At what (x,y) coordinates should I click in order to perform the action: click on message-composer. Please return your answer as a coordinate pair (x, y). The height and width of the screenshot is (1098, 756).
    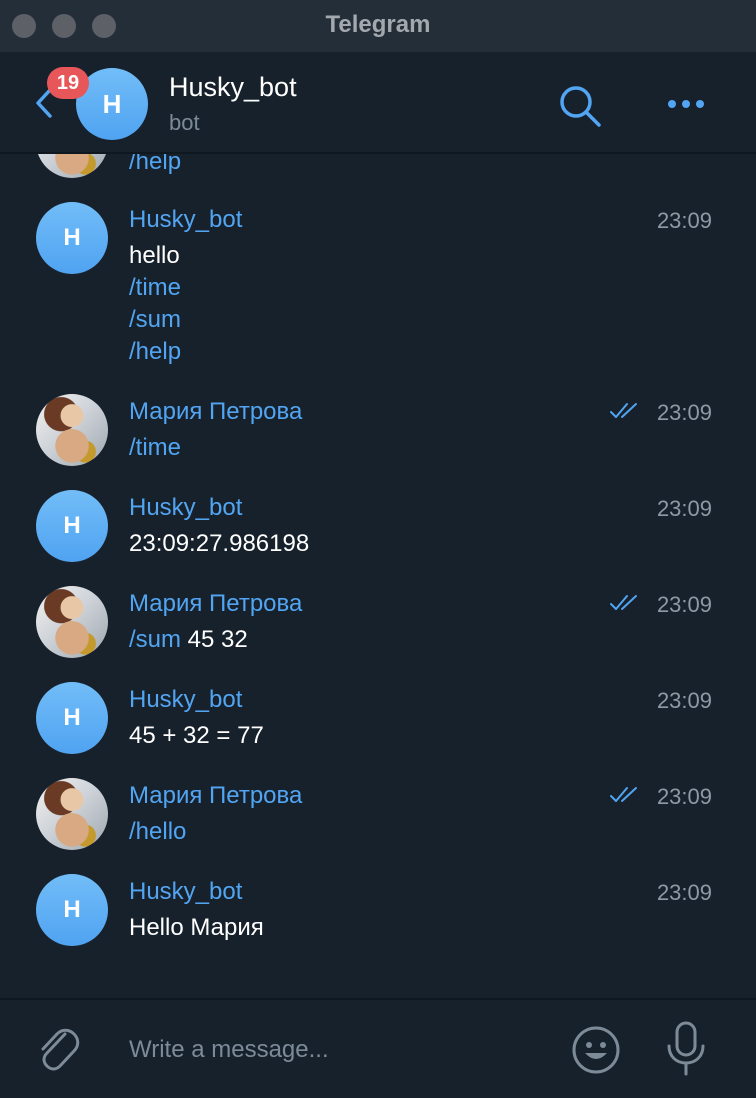
    Looking at the image, I should click on (378, 1048).